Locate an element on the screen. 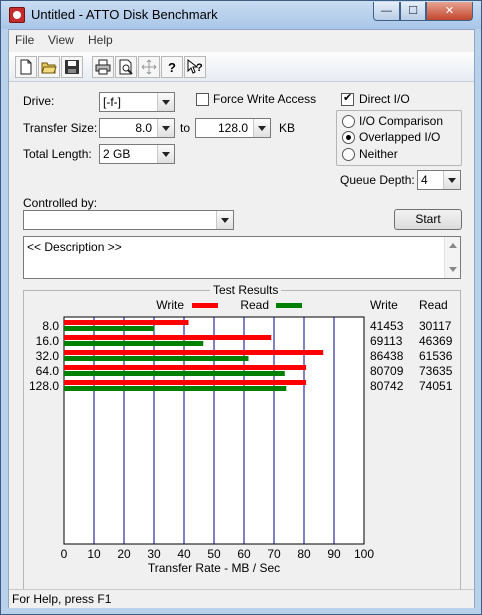 This screenshot has height=615, width=482. toolbar: ? ? is located at coordinates (241, 67).